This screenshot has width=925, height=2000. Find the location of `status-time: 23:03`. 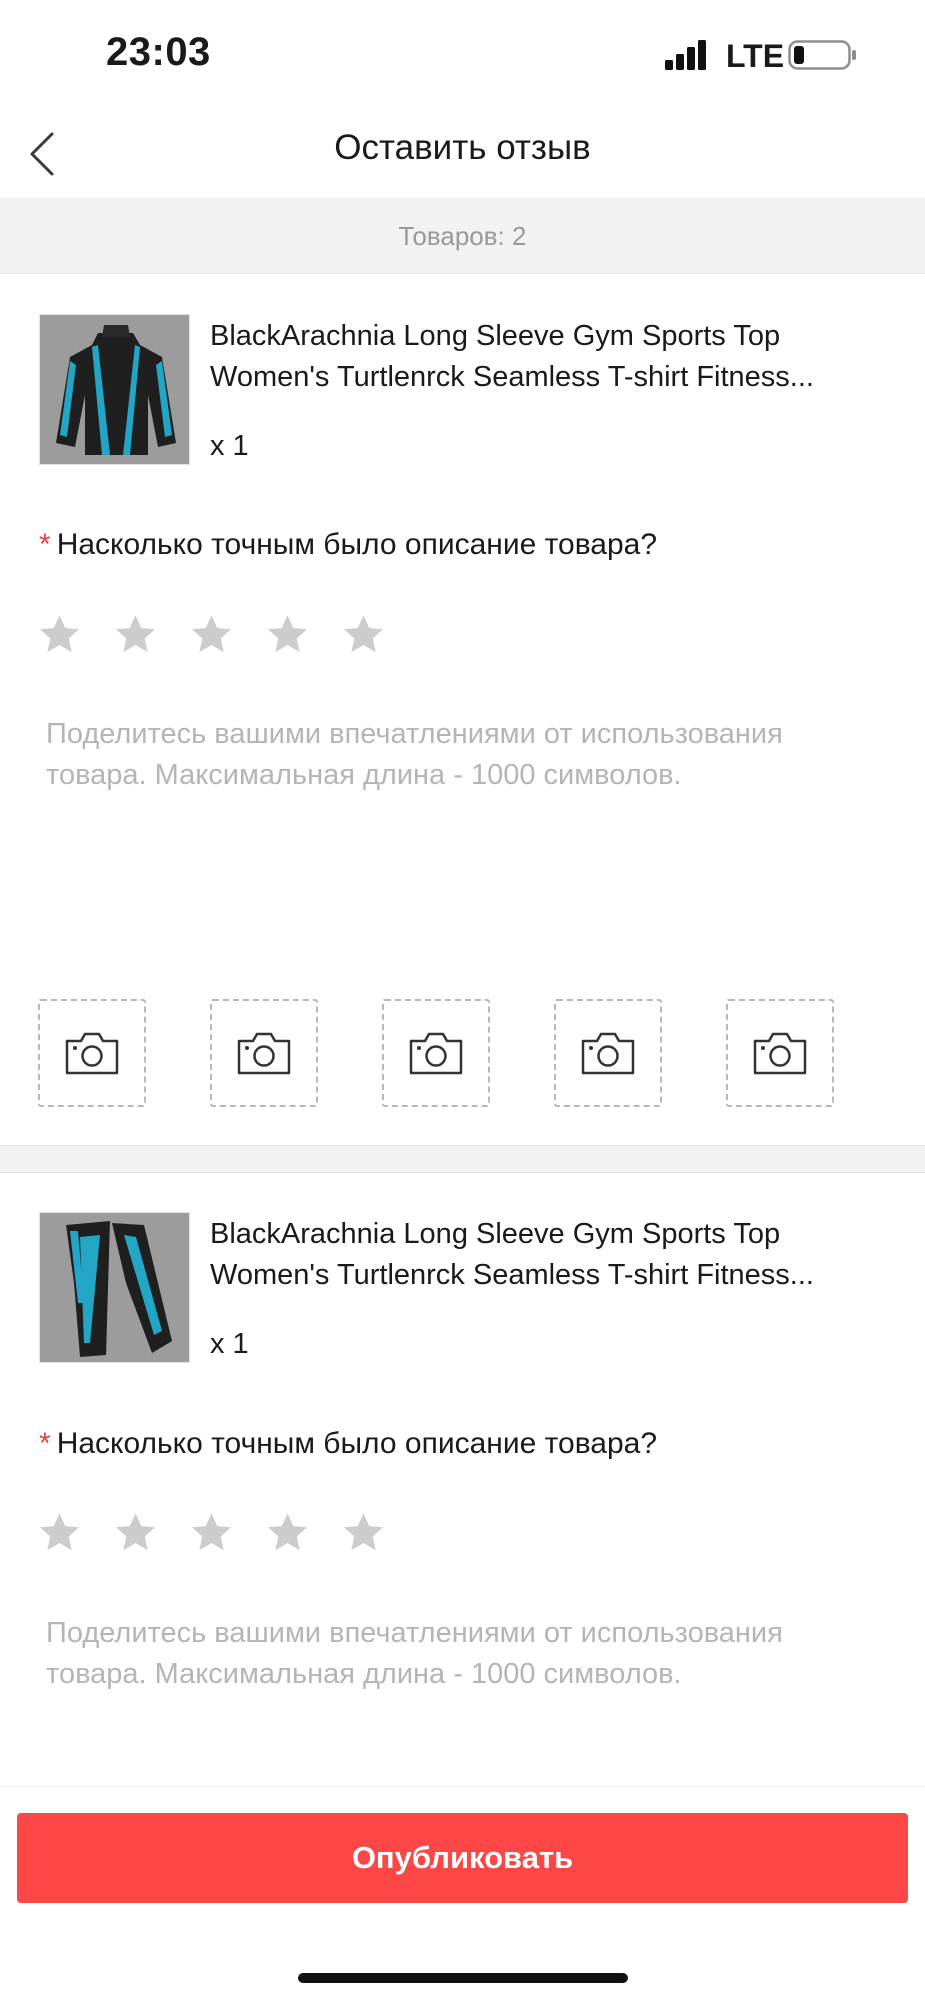

status-time: 23:03 is located at coordinates (158, 52).